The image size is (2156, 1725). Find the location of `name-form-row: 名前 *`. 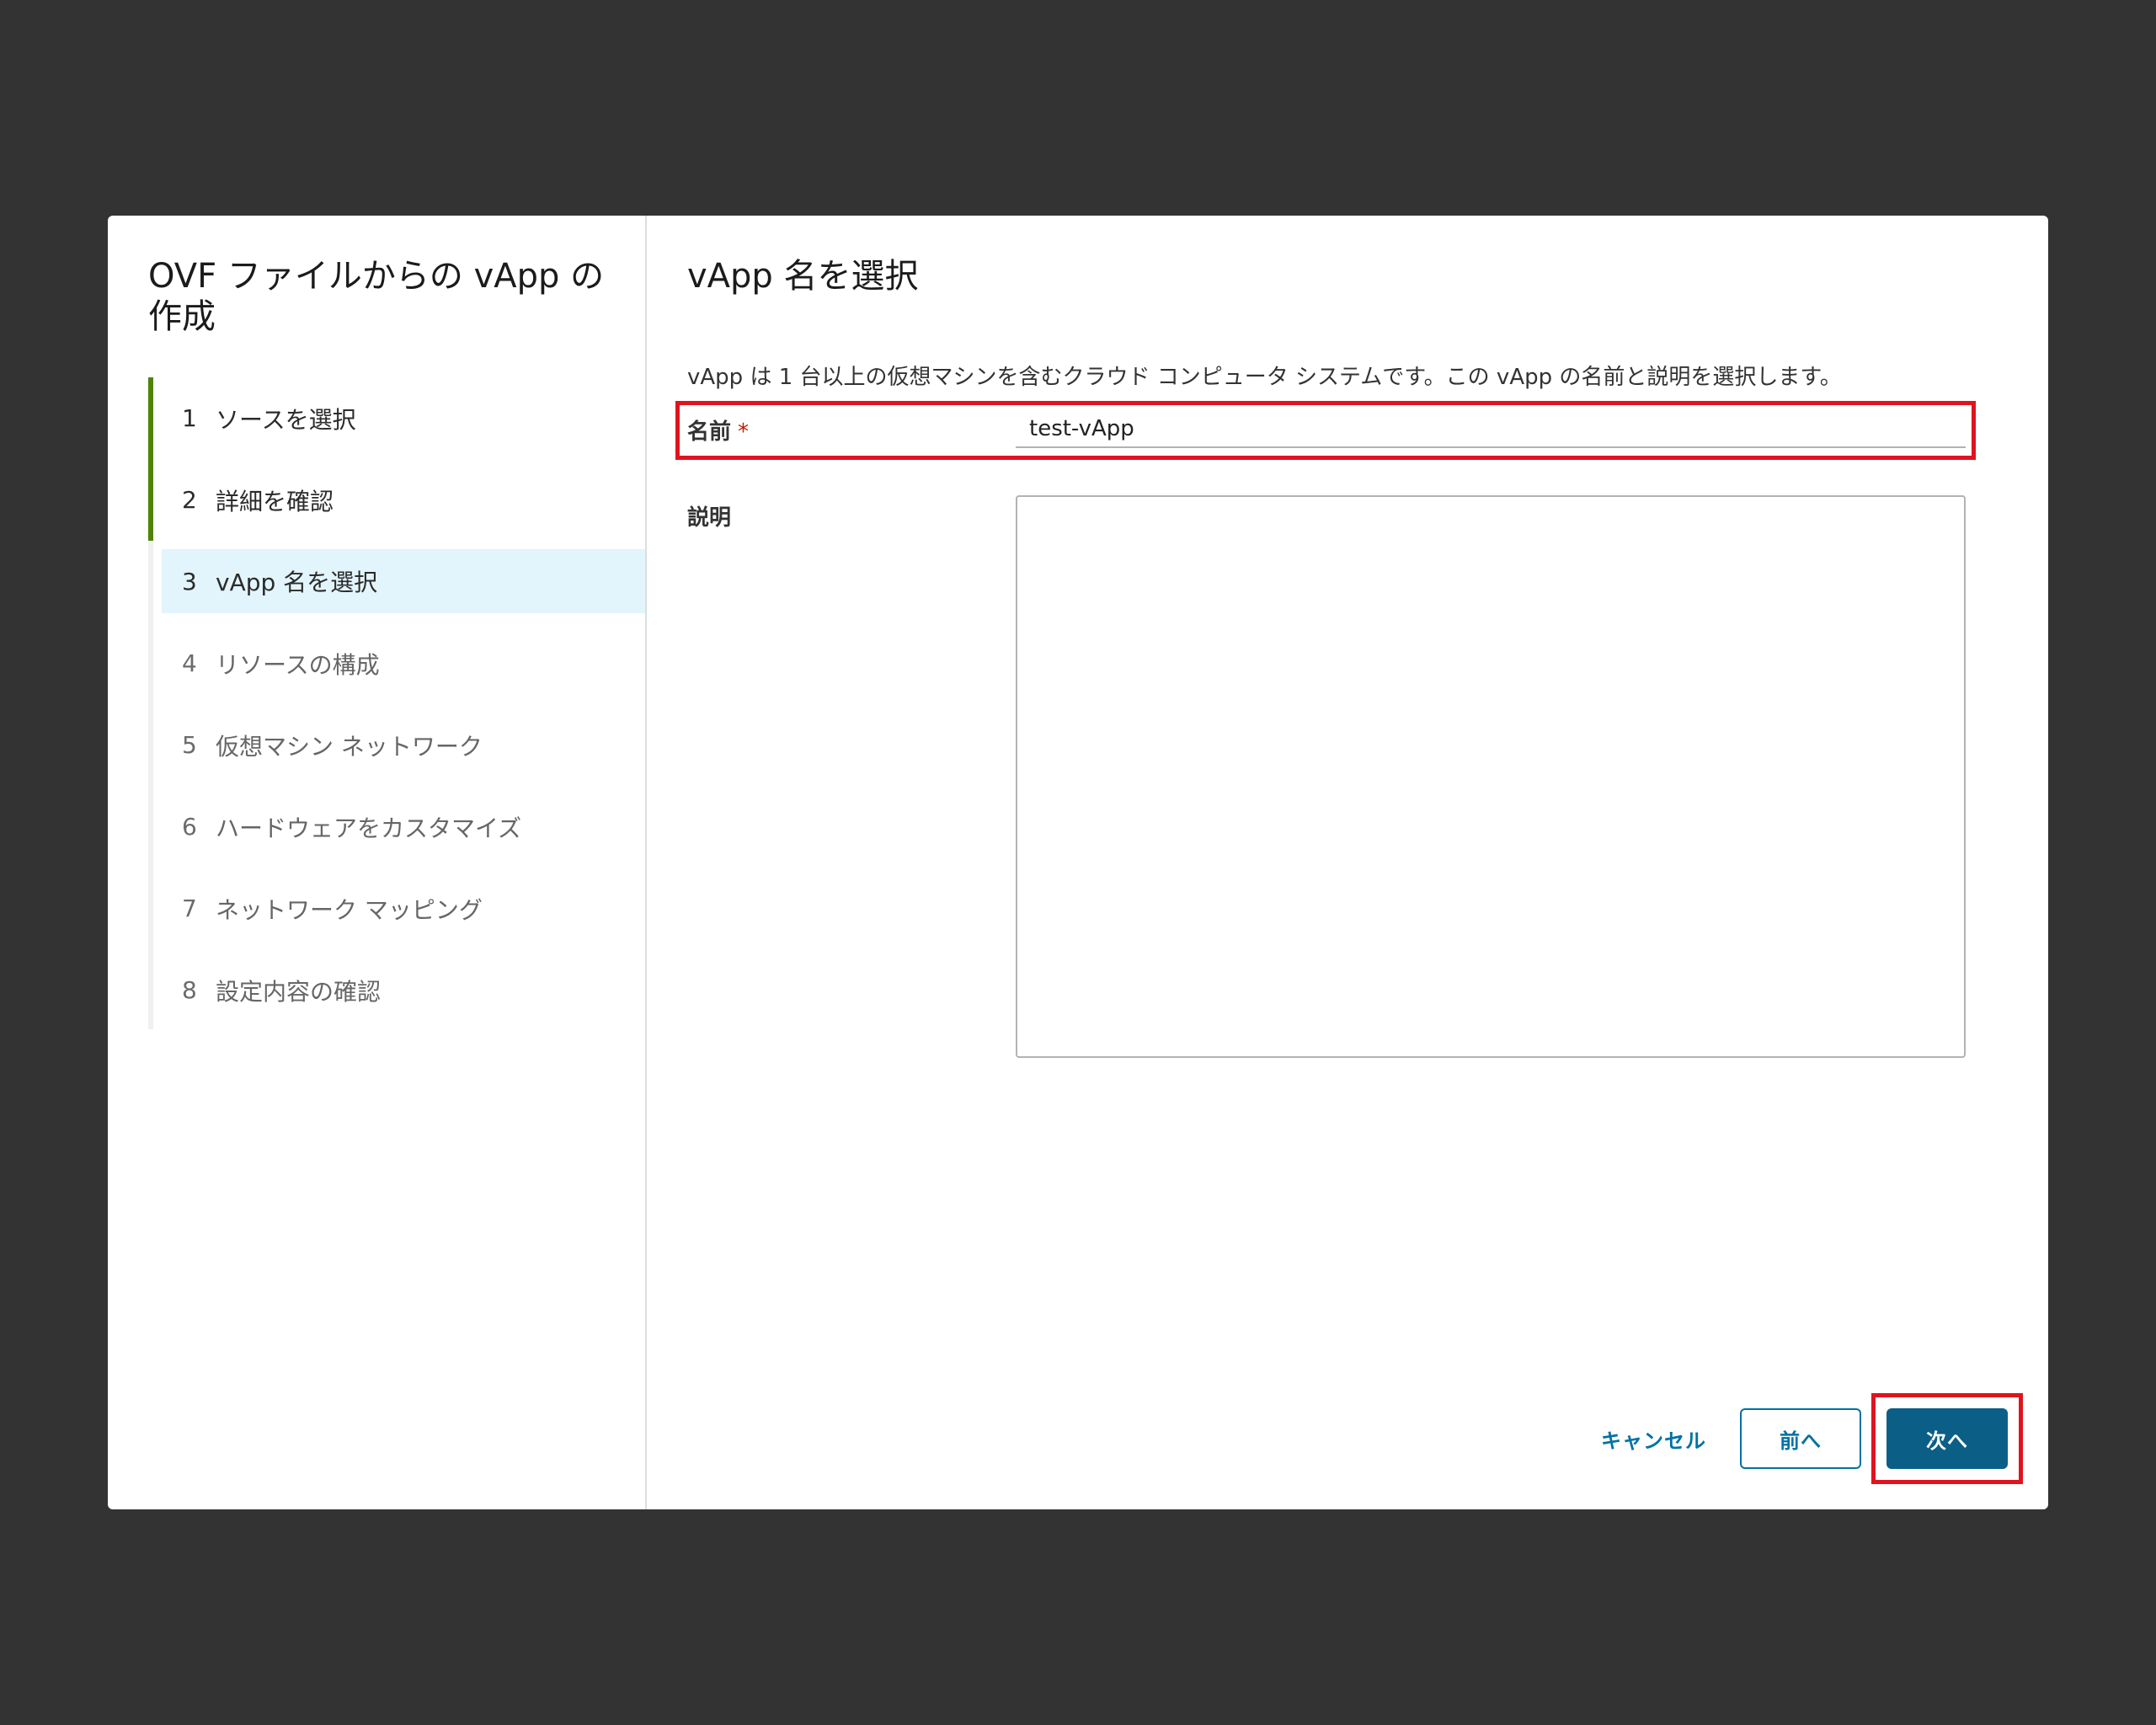

name-form-row: 名前 * is located at coordinates (1361, 430).